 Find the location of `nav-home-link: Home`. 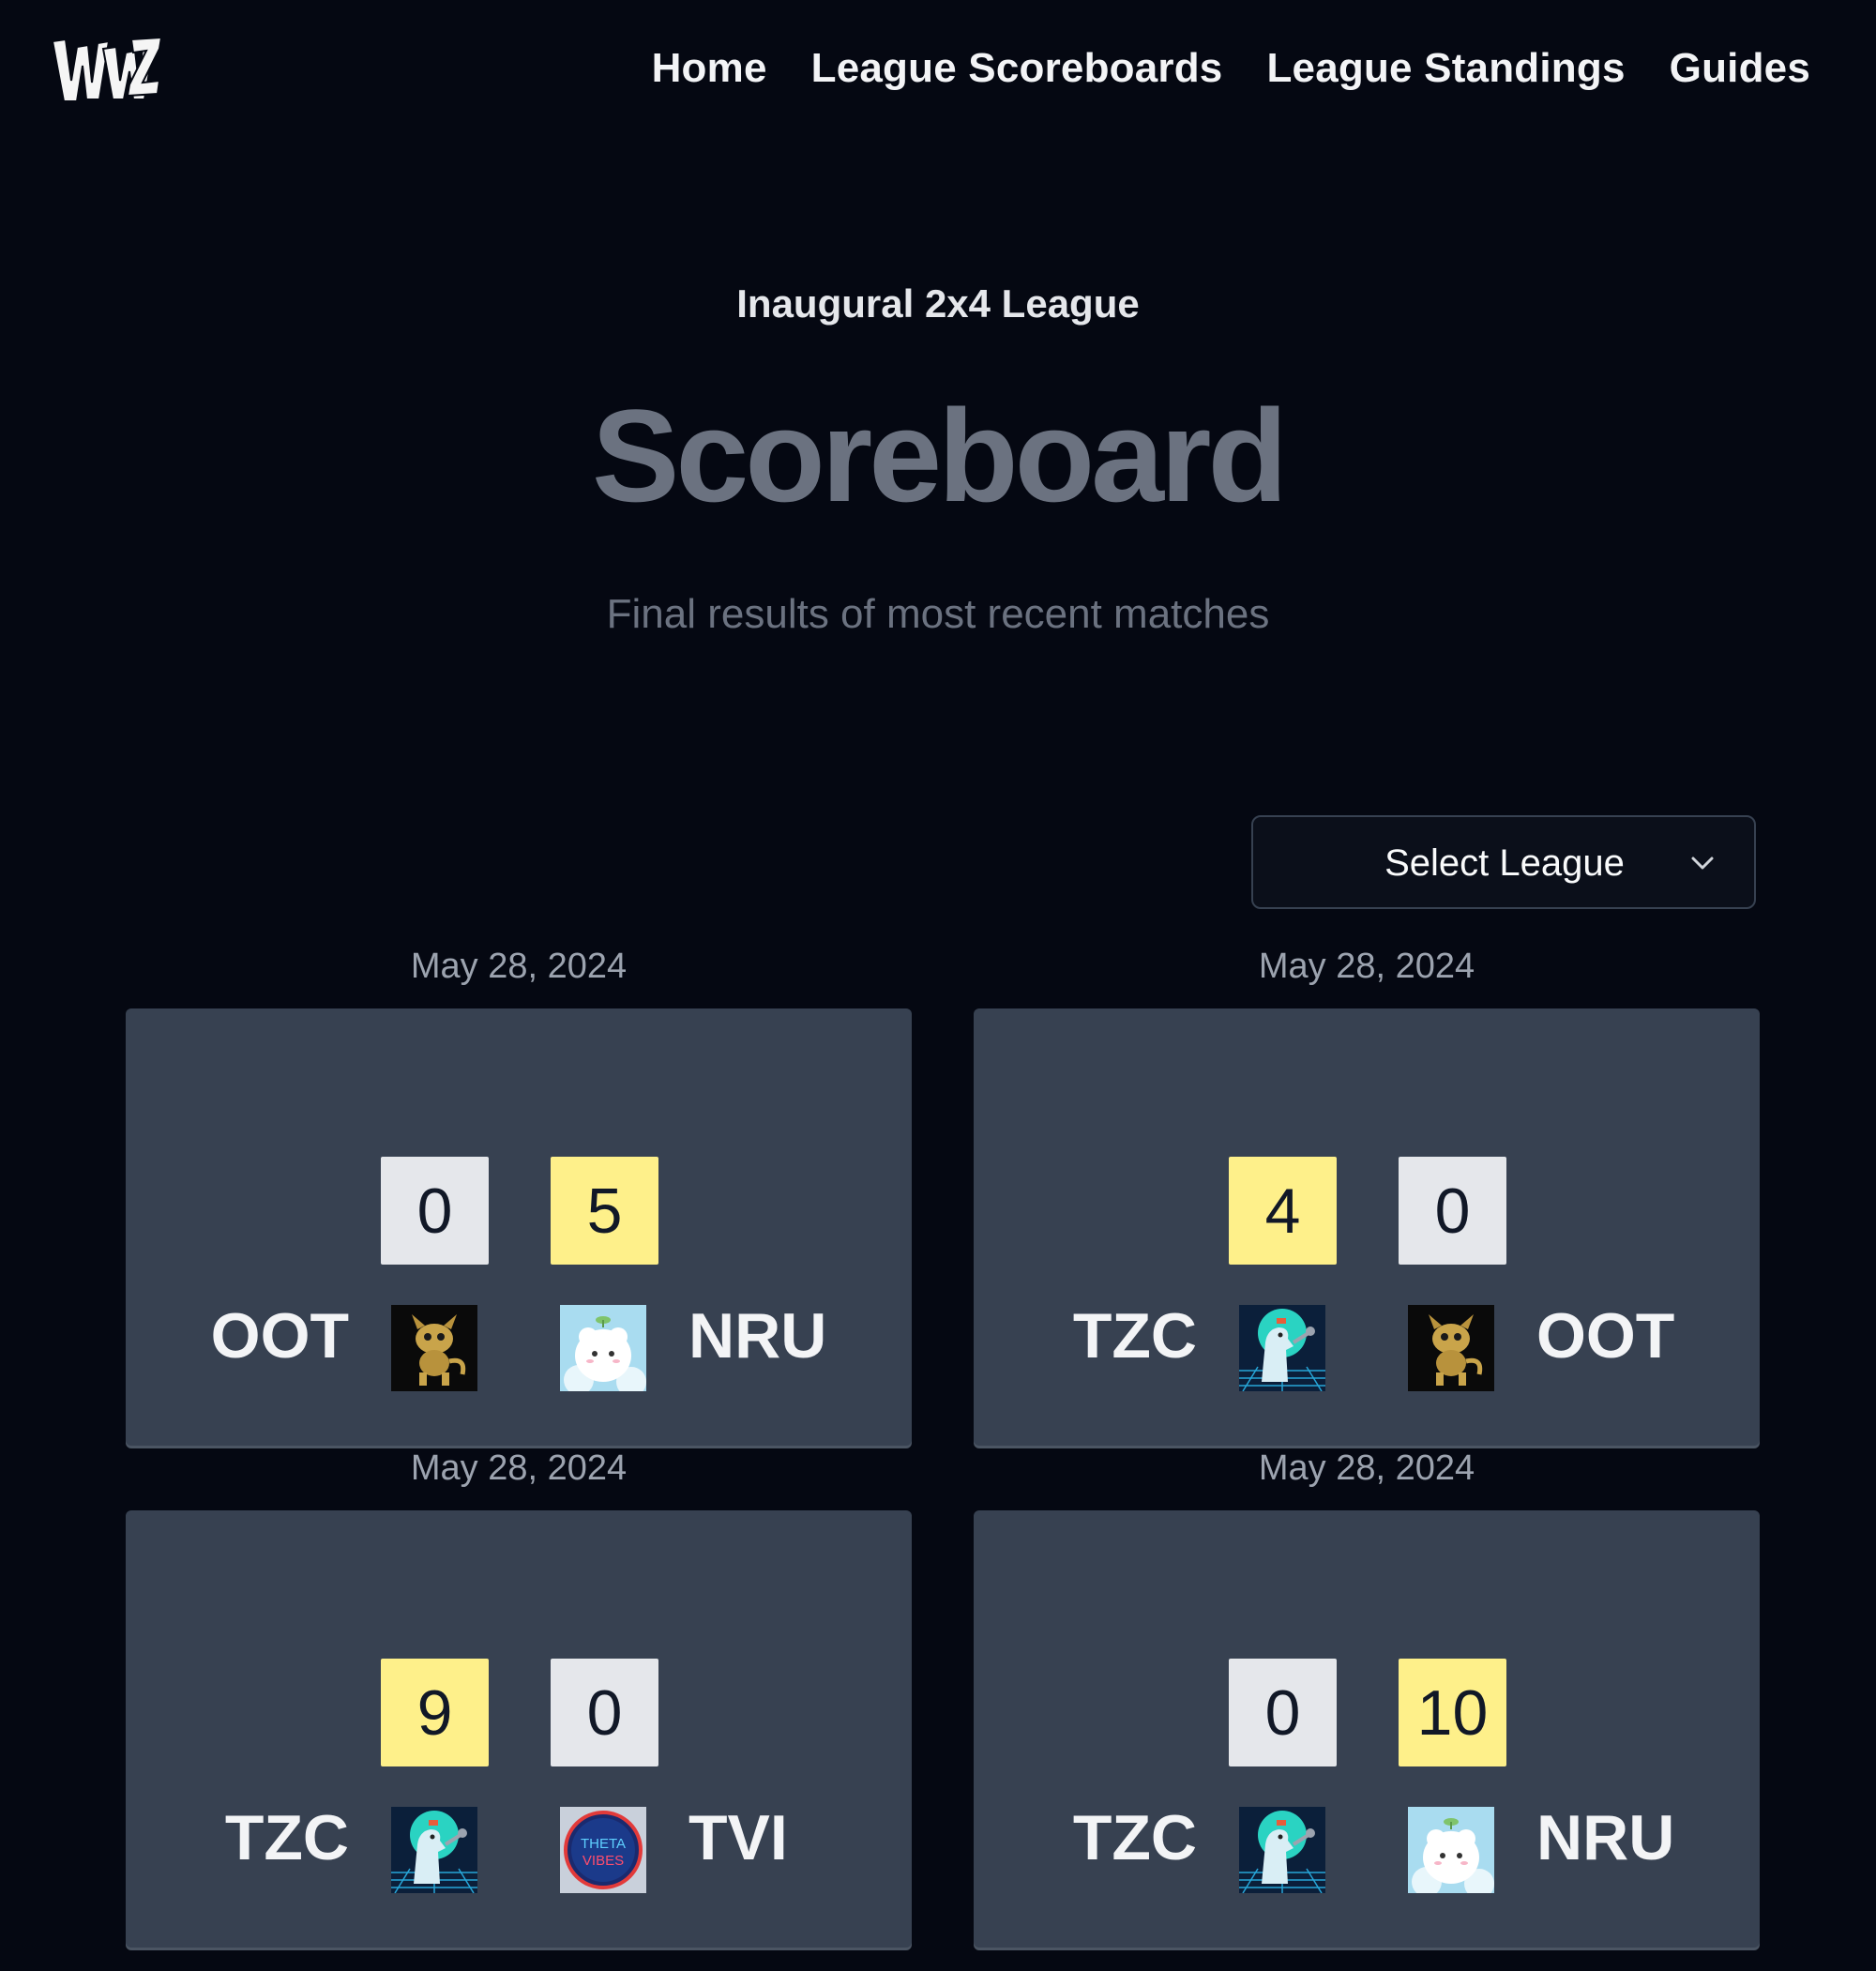

nav-home-link: Home is located at coordinates (709, 68).